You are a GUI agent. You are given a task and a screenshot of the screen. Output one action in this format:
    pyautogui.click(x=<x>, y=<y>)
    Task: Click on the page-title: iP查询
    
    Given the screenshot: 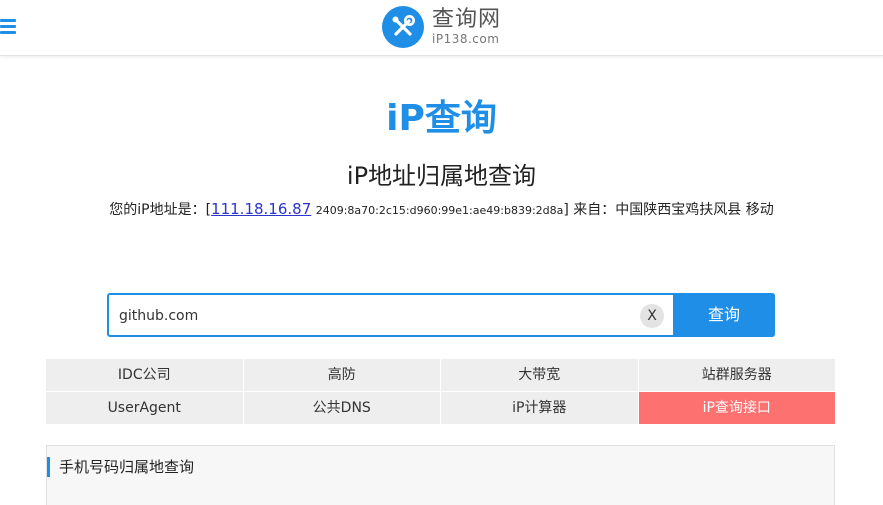 What is the action you would take?
    pyautogui.click(x=441, y=118)
    